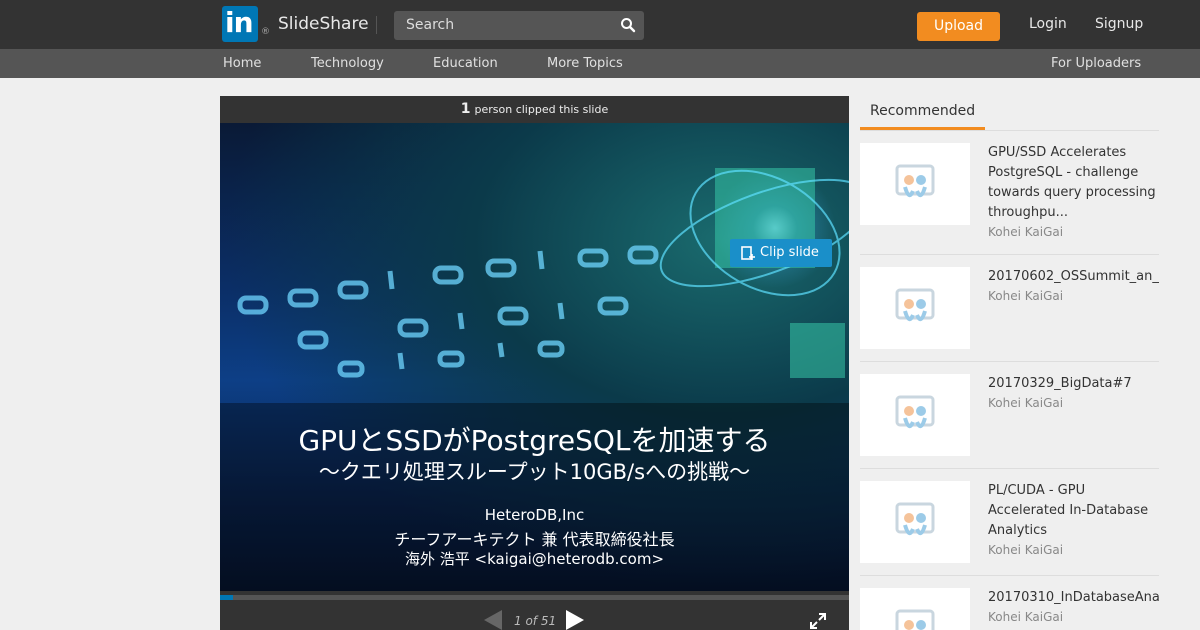 The width and height of the screenshot is (1200, 630). What do you see at coordinates (534, 559) in the screenshot?
I see `slide-author: 海外 浩平 <kaigai@heterodb.com>` at bounding box center [534, 559].